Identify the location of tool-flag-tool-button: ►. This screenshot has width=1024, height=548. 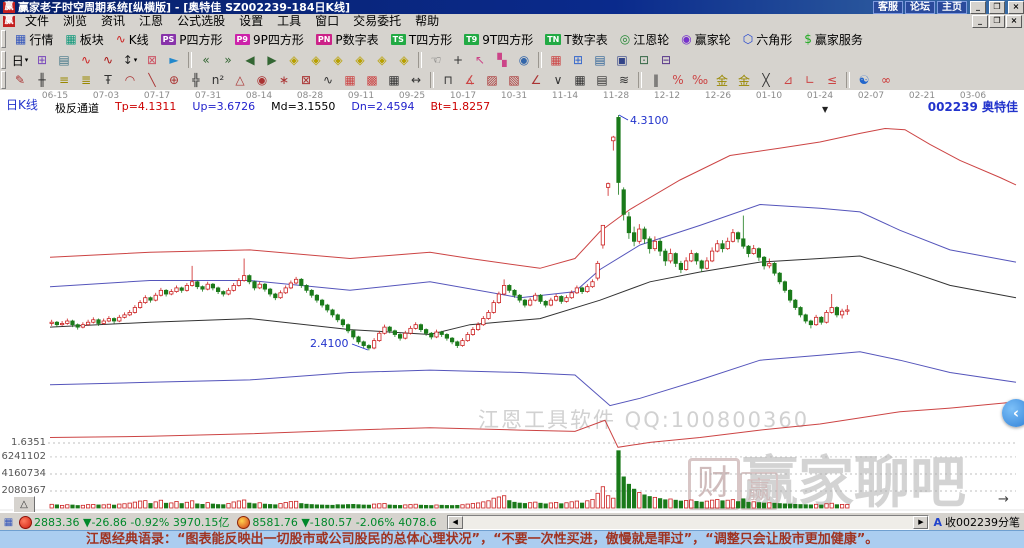
(174, 60).